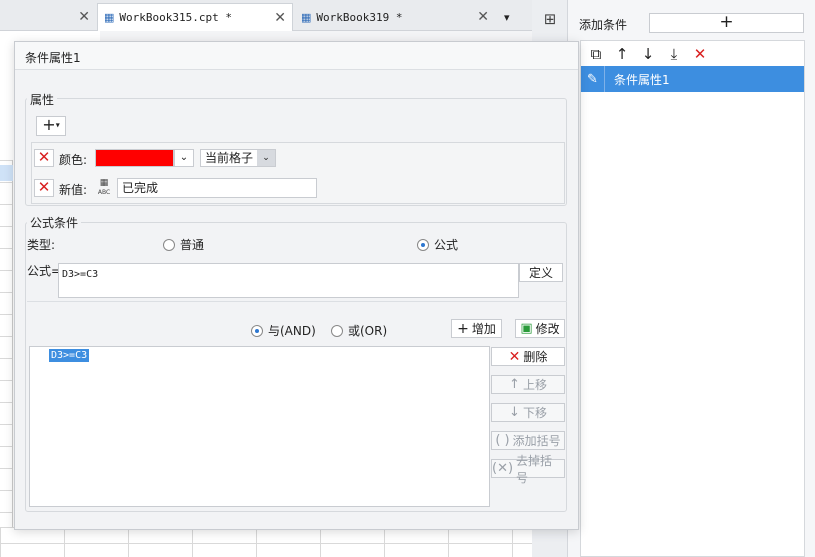  What do you see at coordinates (6, 343) in the screenshot?
I see `row-headers` at bounding box center [6, 343].